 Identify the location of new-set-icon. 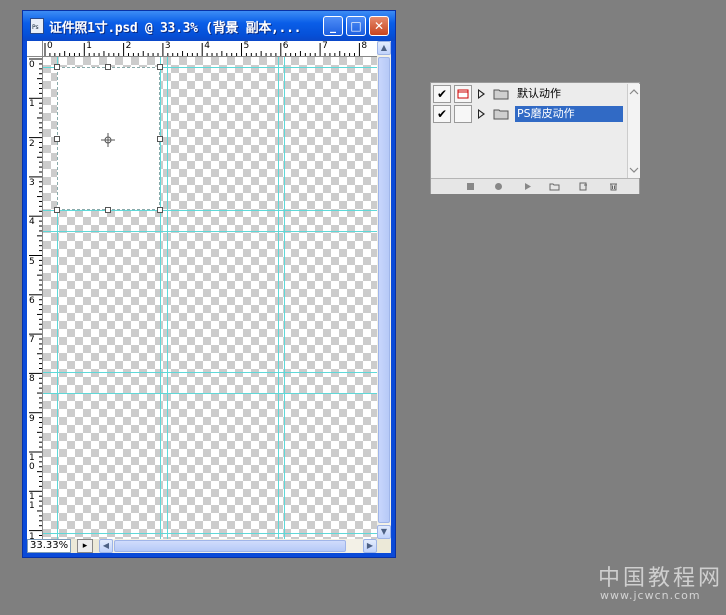
(554, 186).